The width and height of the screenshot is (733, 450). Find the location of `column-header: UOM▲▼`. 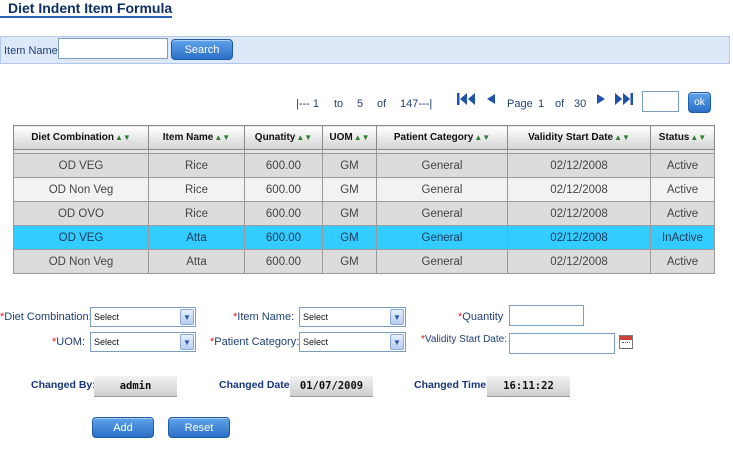

column-header: UOM▲▼ is located at coordinates (349, 137).